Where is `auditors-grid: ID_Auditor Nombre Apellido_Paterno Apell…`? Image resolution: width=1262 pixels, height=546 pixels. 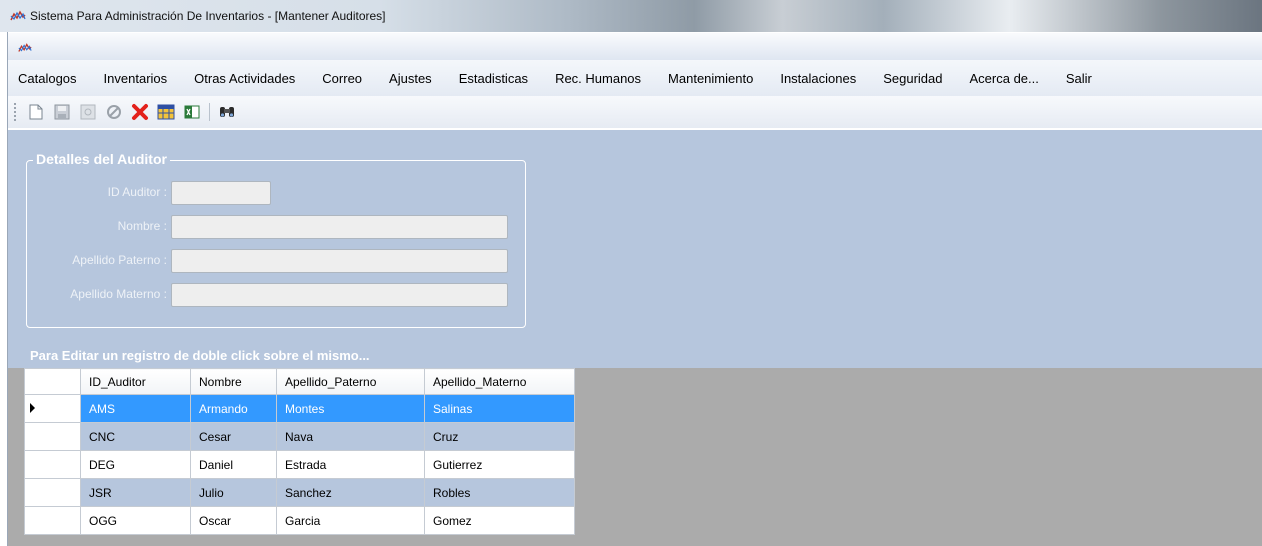
auditors-grid: ID_Auditor Nombre Apellido_Paterno Apell… is located at coordinates (299, 451).